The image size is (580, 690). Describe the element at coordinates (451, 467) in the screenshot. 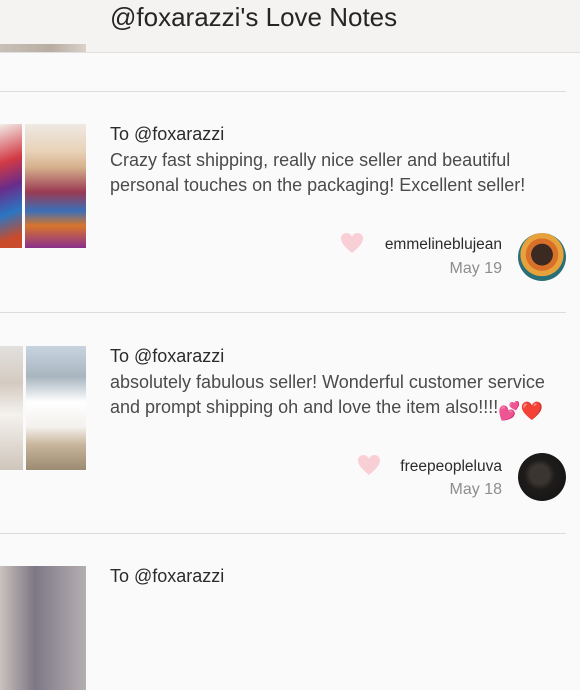

I see `note-author: freepeopleluva` at that location.